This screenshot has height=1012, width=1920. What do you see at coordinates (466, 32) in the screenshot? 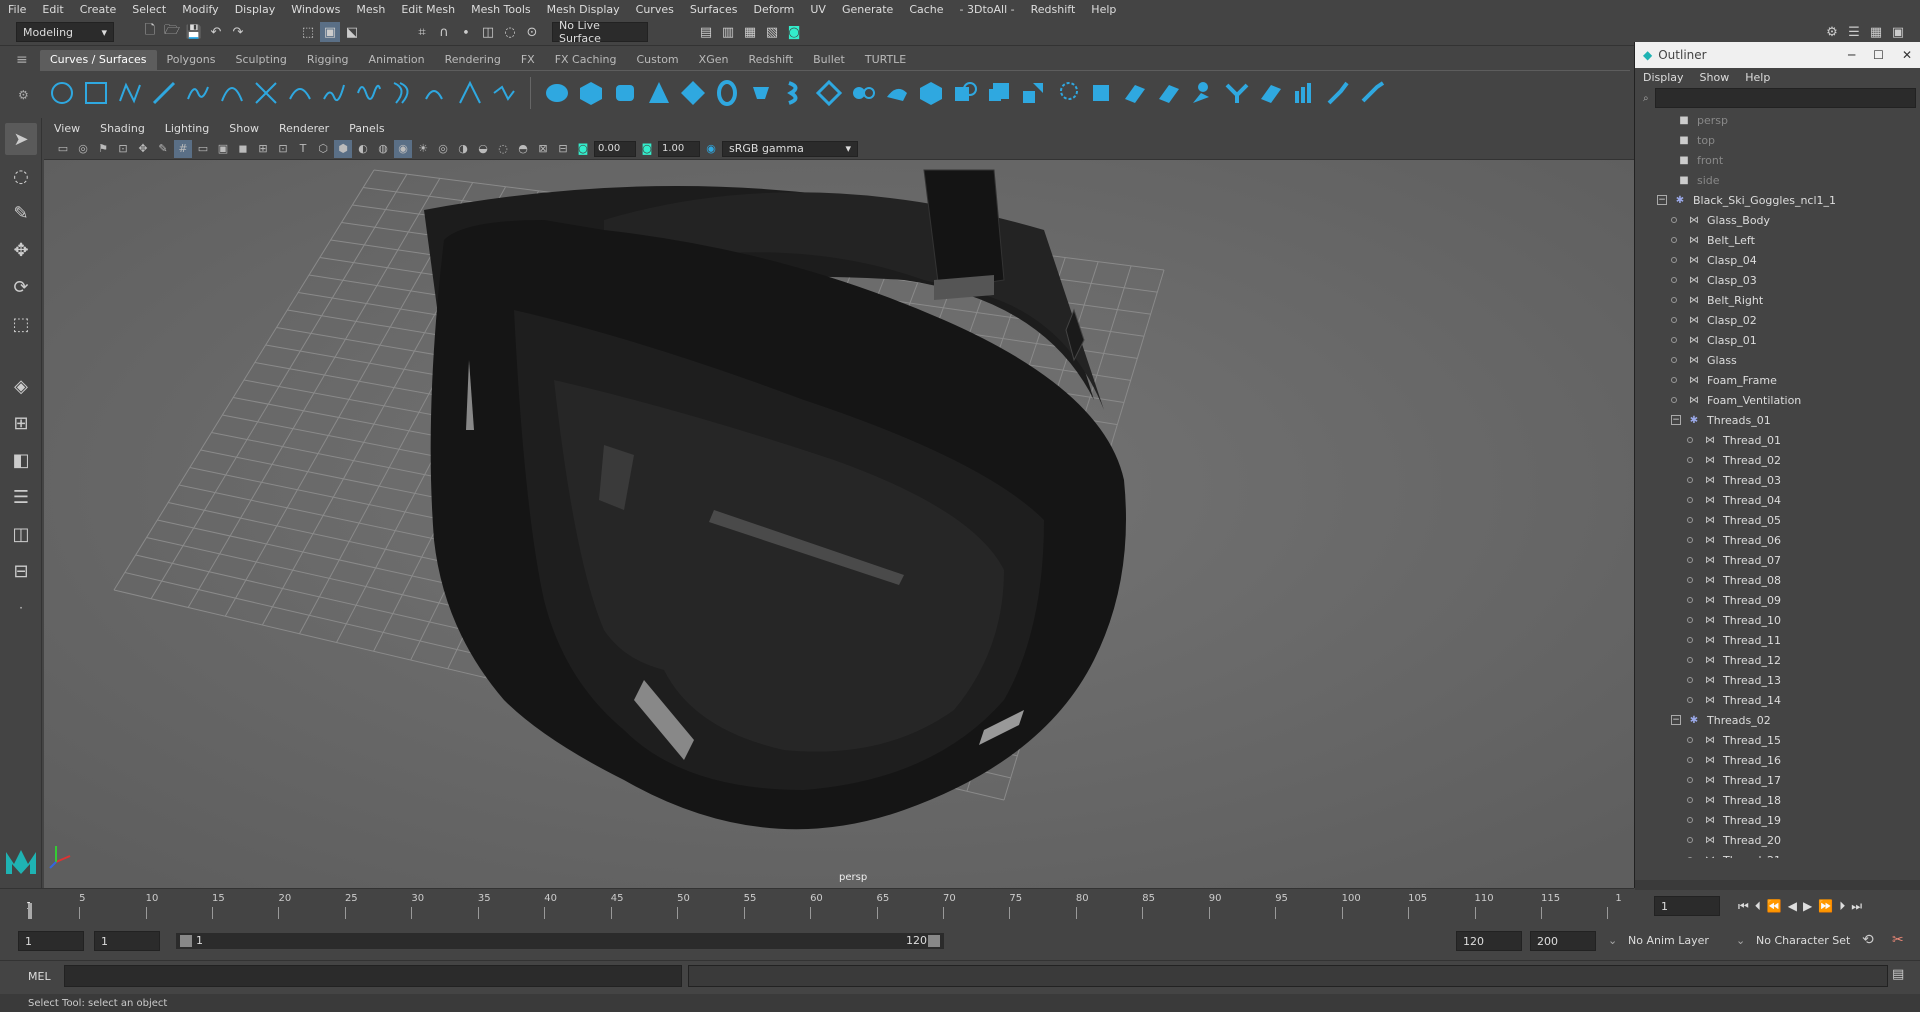
I see `snap-point-icon: ∙` at bounding box center [466, 32].